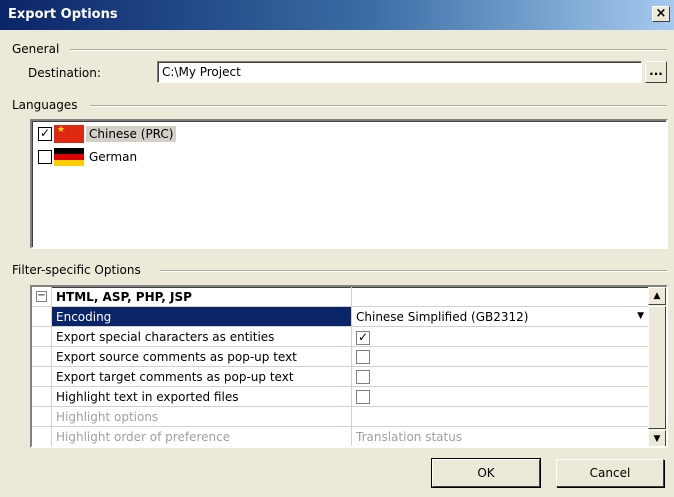  I want to click on general-divider, so click(368, 50).